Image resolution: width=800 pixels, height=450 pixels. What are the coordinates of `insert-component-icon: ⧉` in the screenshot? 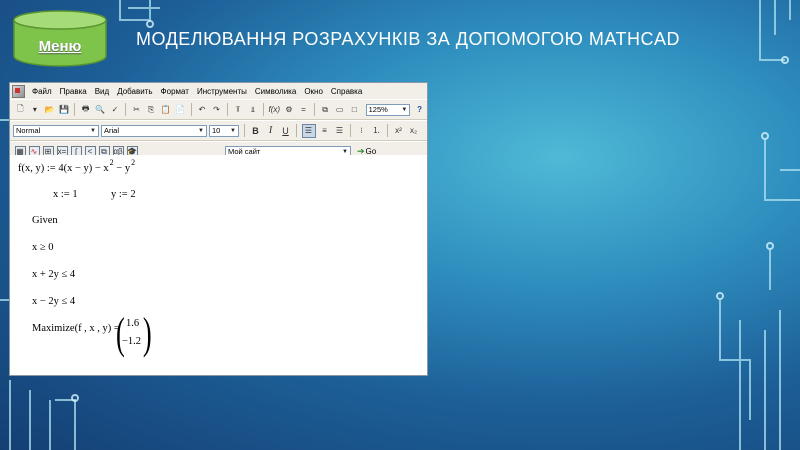 It's located at (325, 110).